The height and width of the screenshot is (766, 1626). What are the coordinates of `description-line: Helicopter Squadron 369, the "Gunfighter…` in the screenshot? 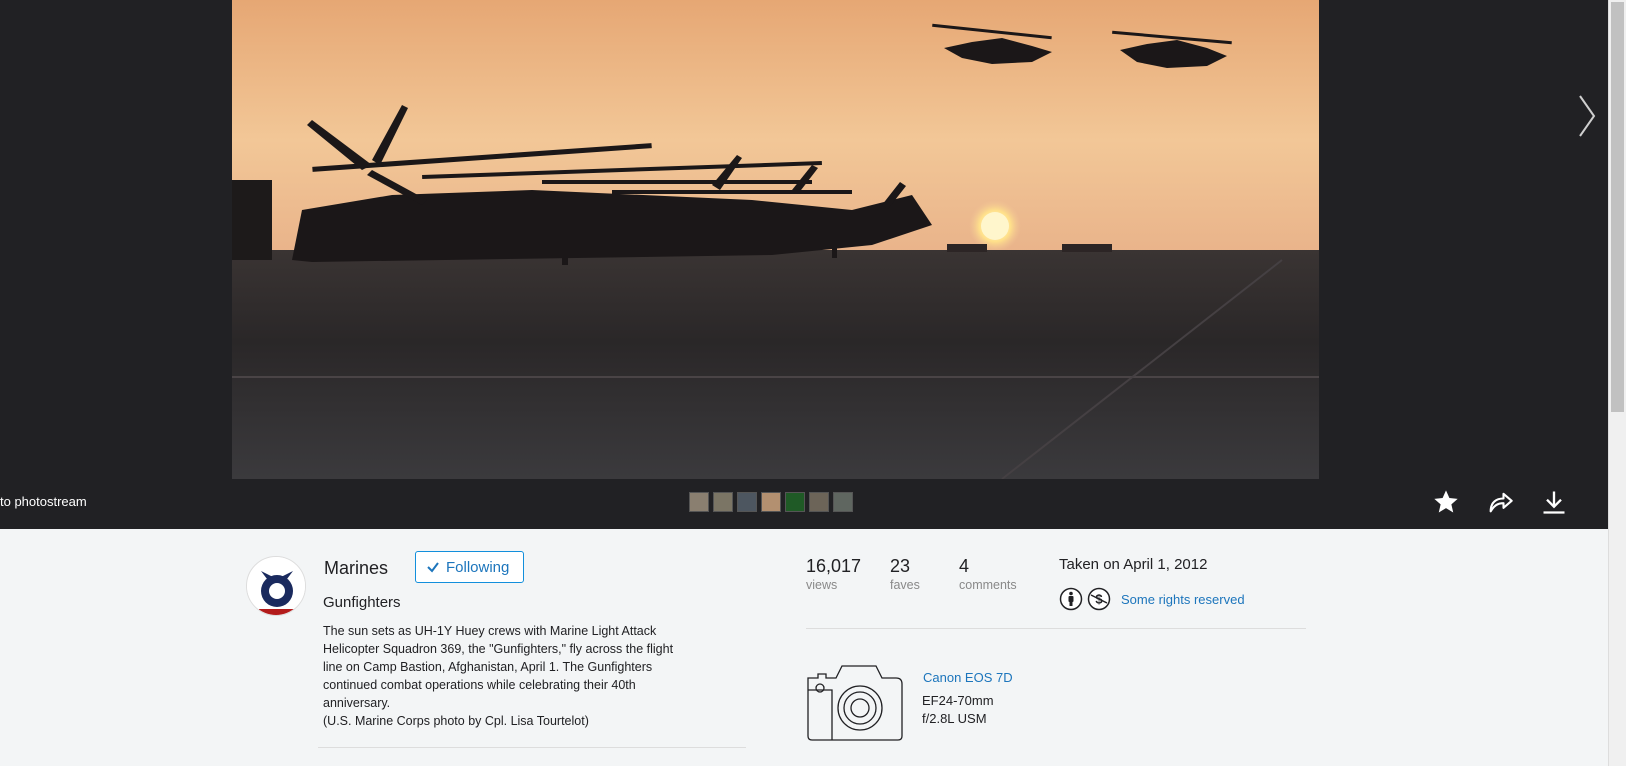 It's located at (498, 649).